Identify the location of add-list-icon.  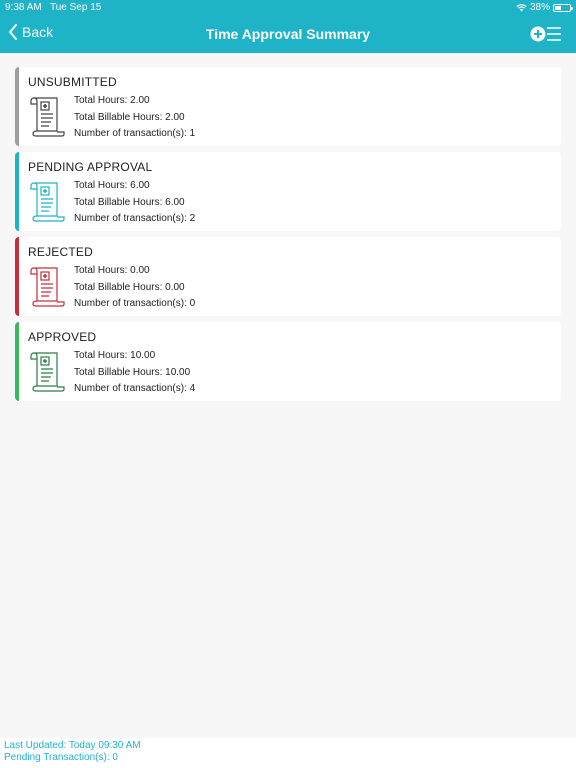
(546, 34).